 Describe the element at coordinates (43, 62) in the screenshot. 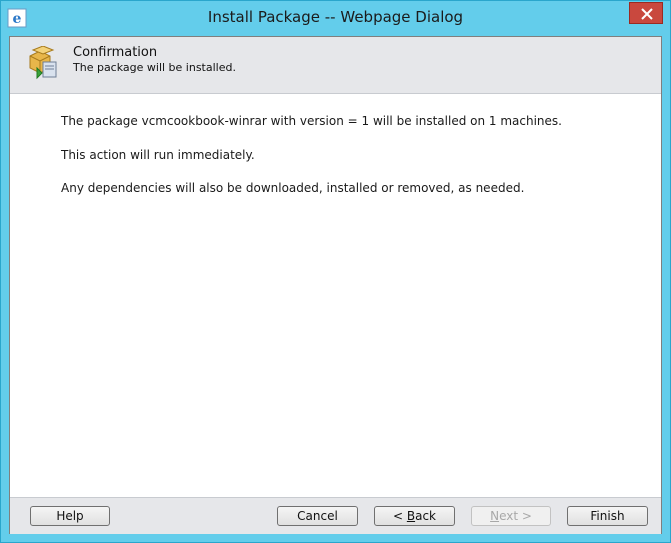

I see `package-icon` at that location.